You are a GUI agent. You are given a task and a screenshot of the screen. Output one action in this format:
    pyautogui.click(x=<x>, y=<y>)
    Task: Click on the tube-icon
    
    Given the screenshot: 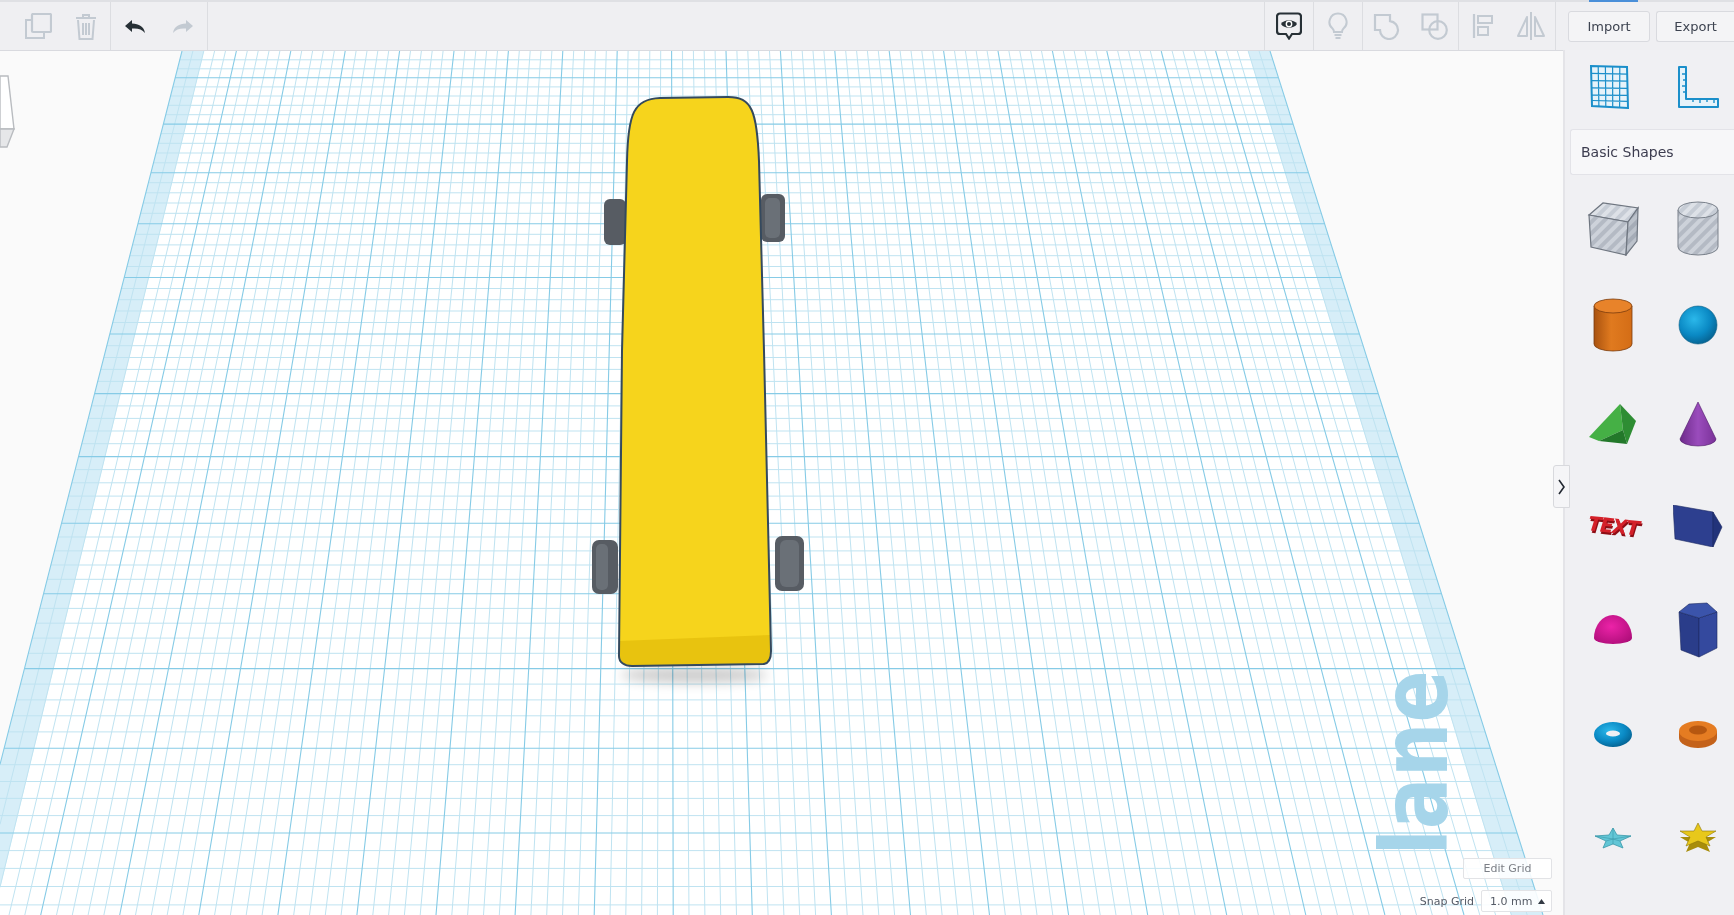 What is the action you would take?
    pyautogui.click(x=1697, y=734)
    